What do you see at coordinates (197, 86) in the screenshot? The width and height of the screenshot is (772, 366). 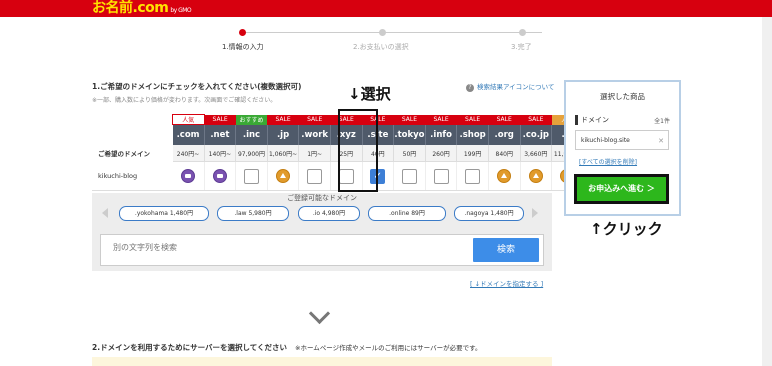 I see `section1-title: 1.ご希望のドメインにチェックを入れてください(複数選択可)` at bounding box center [197, 86].